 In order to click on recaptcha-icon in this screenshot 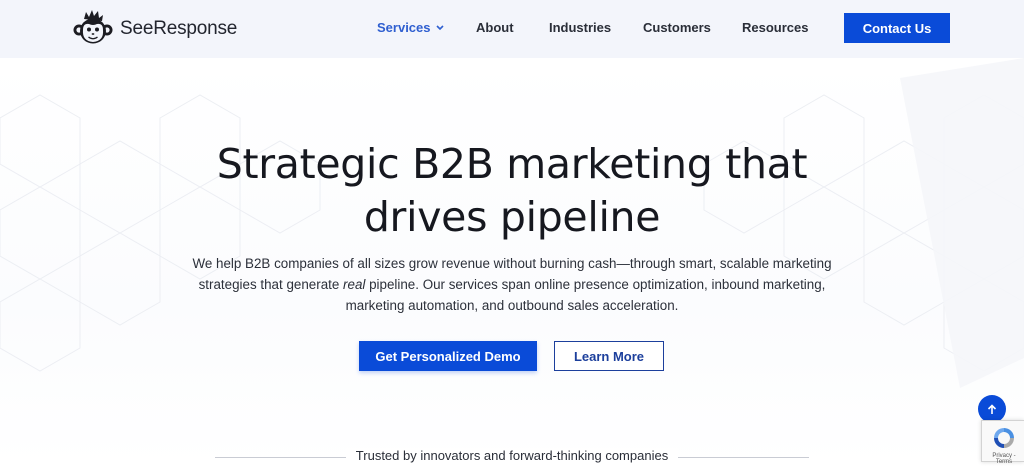, I will do `click(1004, 438)`.